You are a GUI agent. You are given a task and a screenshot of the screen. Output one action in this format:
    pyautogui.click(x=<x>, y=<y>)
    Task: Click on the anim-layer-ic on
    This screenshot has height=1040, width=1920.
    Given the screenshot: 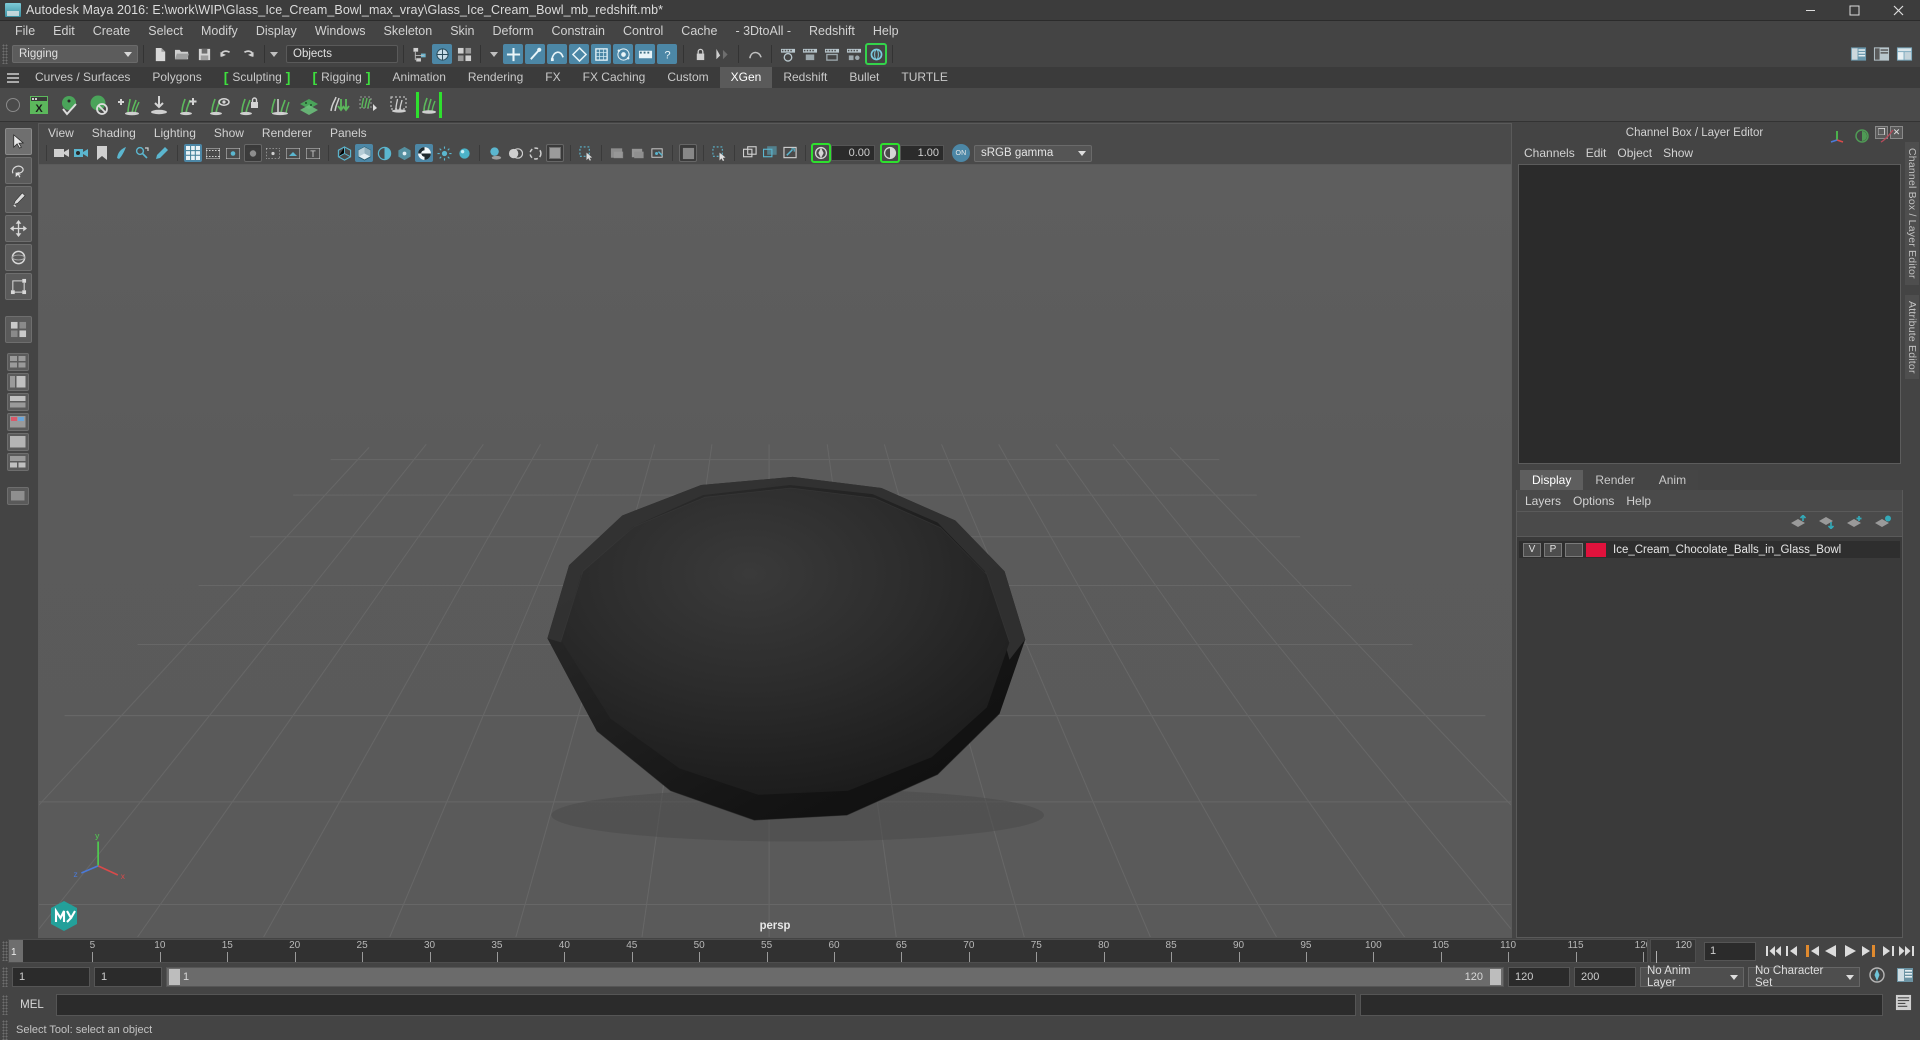 What is the action you would take?
    pyautogui.click(x=1862, y=138)
    